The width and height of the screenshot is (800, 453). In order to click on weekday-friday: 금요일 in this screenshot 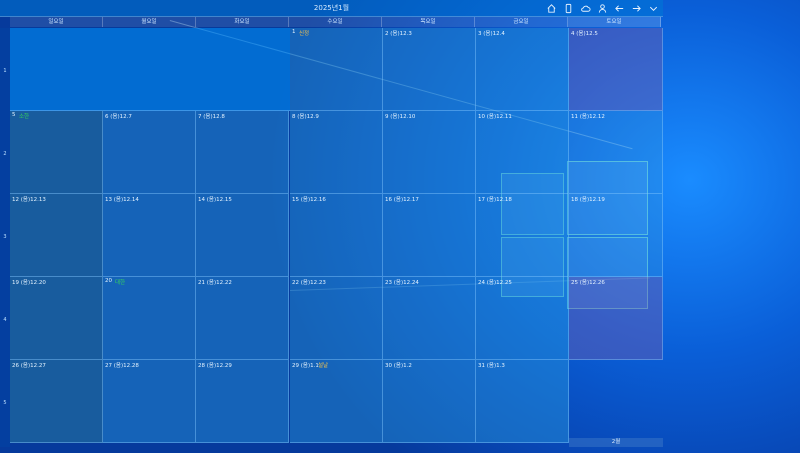, I will do `click(521, 22)`.